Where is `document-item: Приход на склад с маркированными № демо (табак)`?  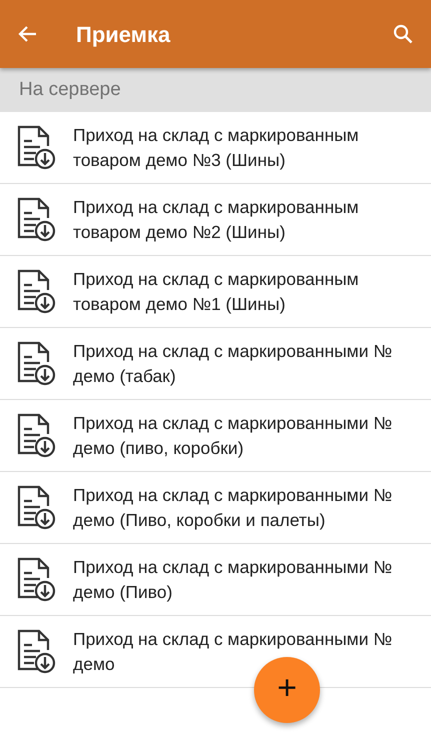 document-item: Приход на склад с маркированными № демо (табак) is located at coordinates (215, 364).